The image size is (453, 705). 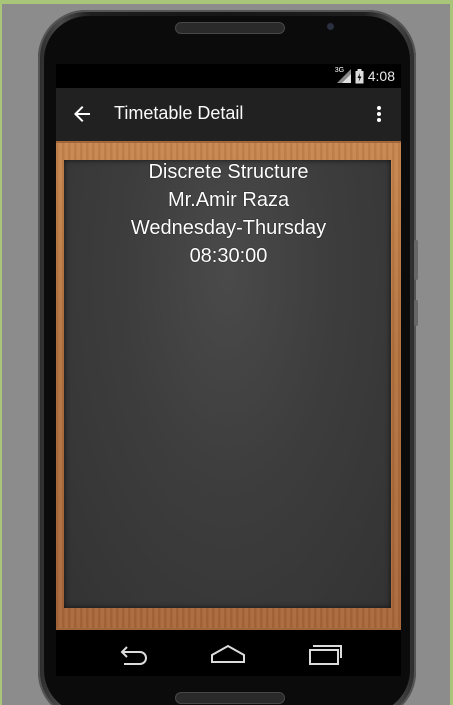 What do you see at coordinates (379, 114) in the screenshot?
I see `more-vert-icon` at bounding box center [379, 114].